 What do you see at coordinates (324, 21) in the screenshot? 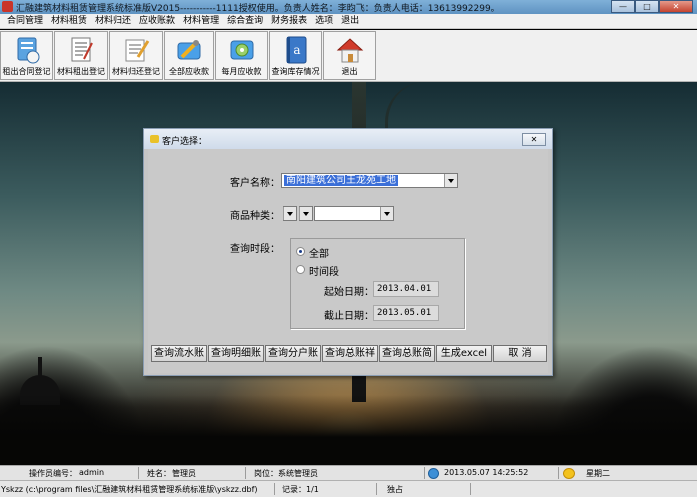
I see `menu-options: 选项` at bounding box center [324, 21].